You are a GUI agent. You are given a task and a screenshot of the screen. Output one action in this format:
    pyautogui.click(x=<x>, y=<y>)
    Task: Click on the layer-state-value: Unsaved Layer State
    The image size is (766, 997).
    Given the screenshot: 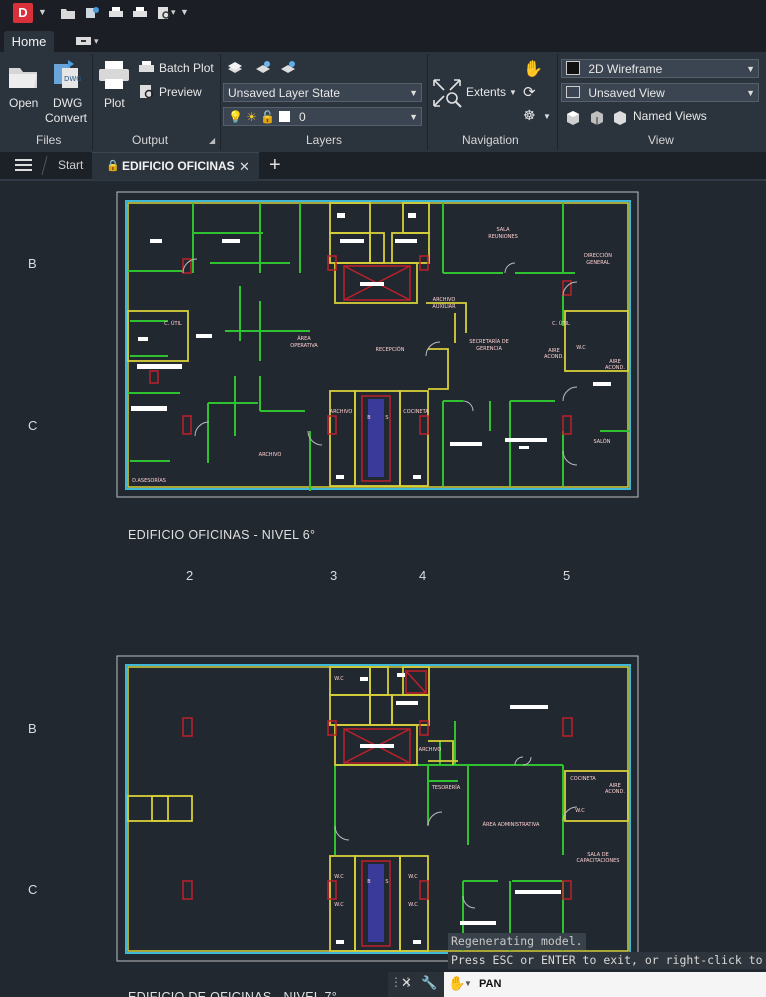 What is the action you would take?
    pyautogui.click(x=284, y=93)
    